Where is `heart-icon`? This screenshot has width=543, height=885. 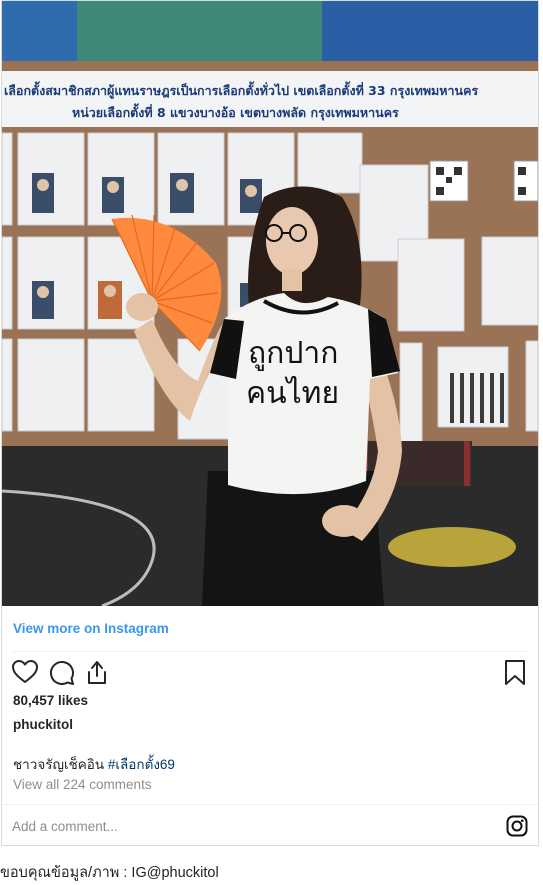 heart-icon is located at coordinates (25, 672).